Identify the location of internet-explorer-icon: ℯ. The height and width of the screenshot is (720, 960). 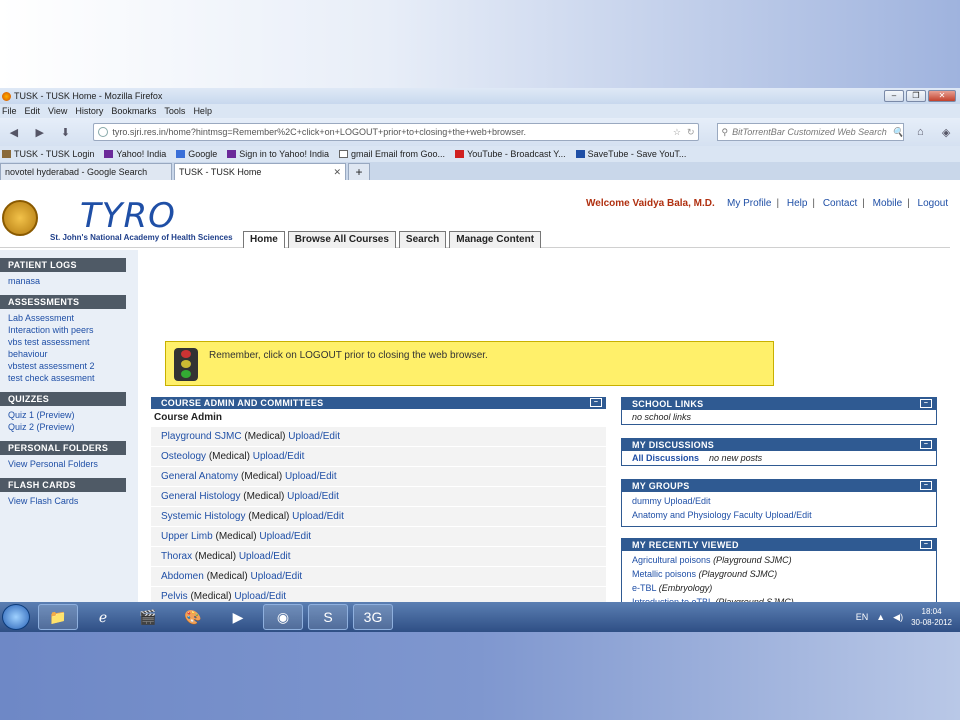
(103, 617).